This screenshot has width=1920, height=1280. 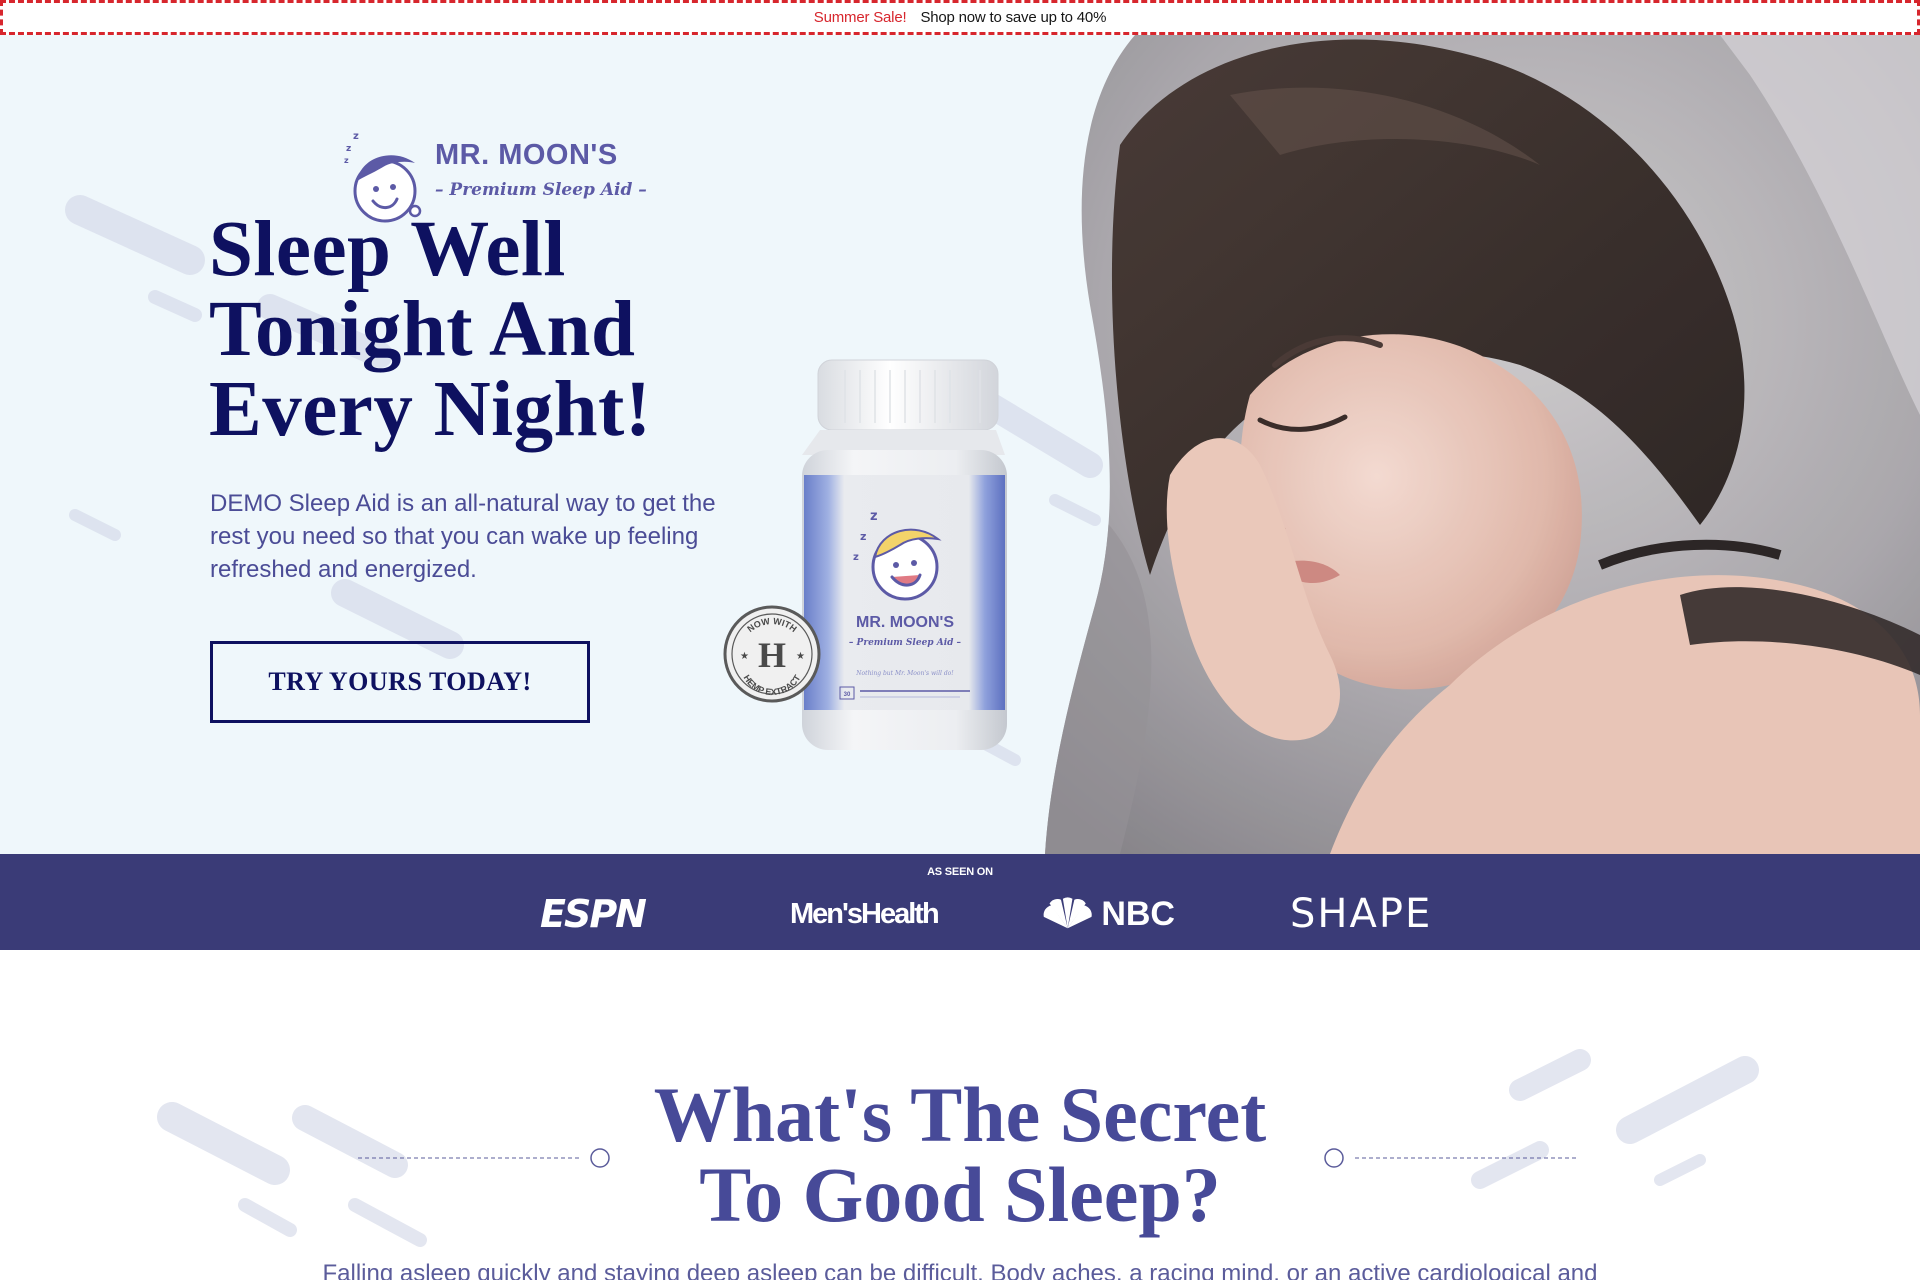 I want to click on secret-heading: What's The Secret To Good Sleep?, so click(x=960, y=1155).